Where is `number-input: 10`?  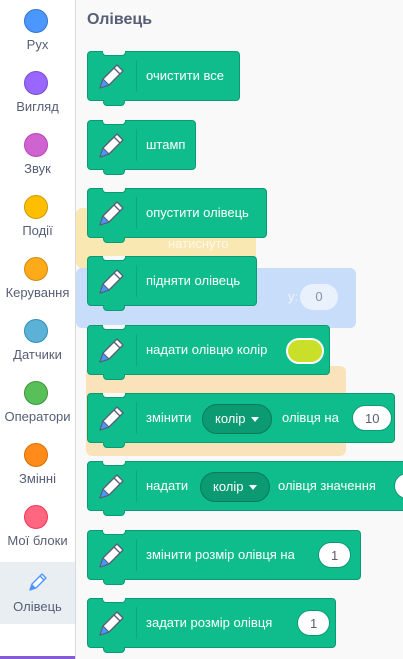
number-input: 10 is located at coordinates (372, 418).